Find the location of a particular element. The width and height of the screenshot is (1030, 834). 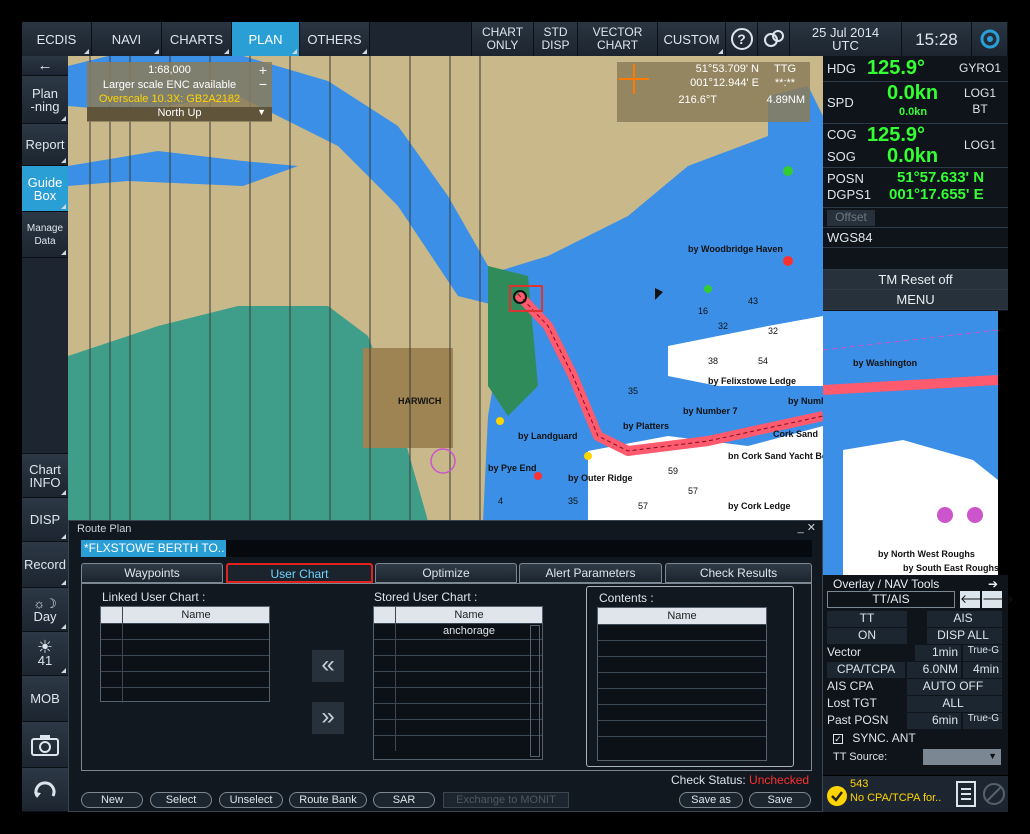

menu-button: MENU is located at coordinates (915, 300).